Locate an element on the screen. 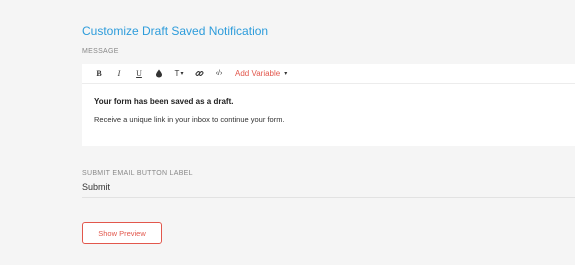 This screenshot has width=575, height=265. text-size-button: T ▾ is located at coordinates (179, 74).